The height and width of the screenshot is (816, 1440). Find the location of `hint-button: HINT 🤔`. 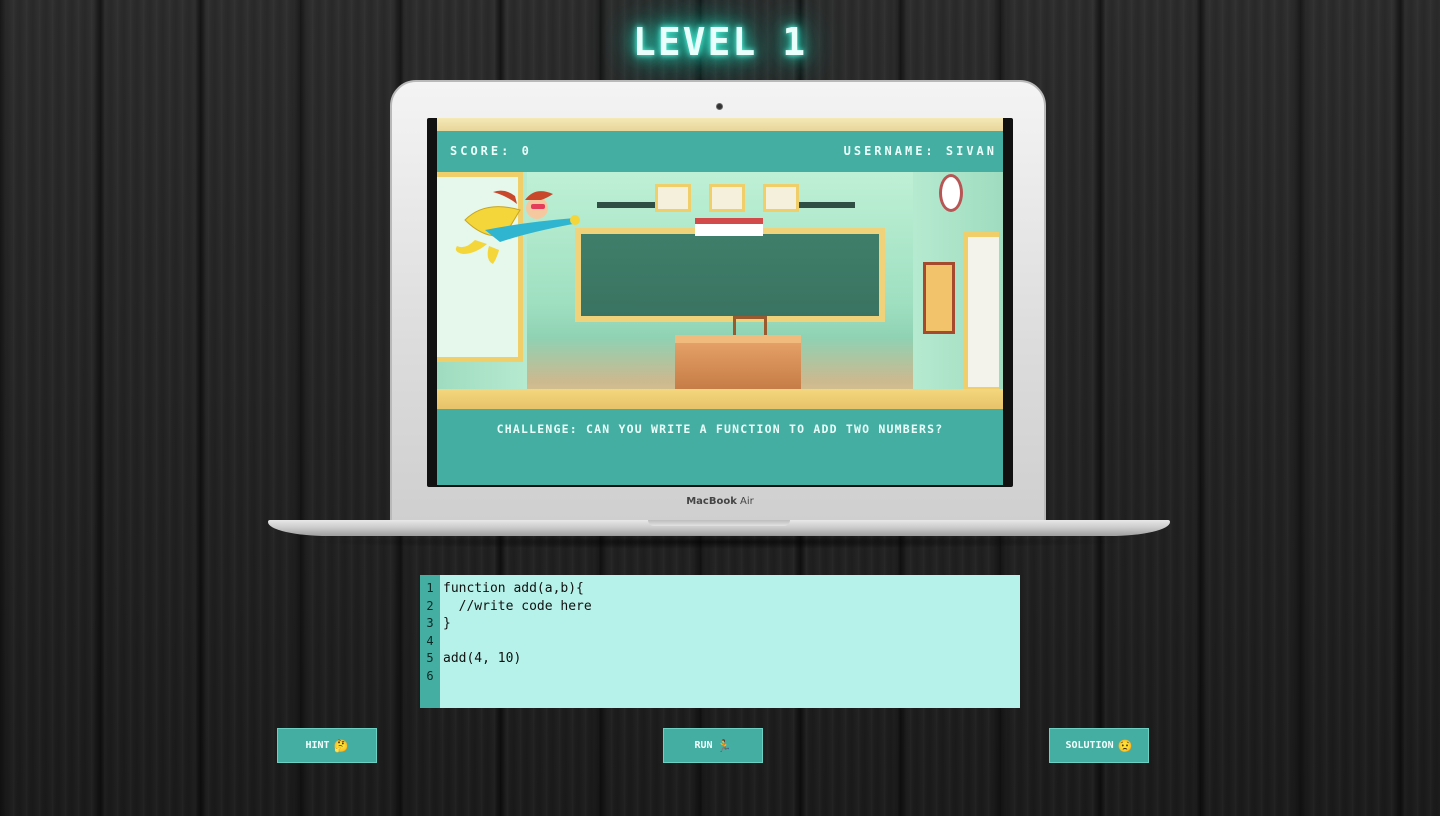

hint-button: HINT 🤔 is located at coordinates (327, 745).